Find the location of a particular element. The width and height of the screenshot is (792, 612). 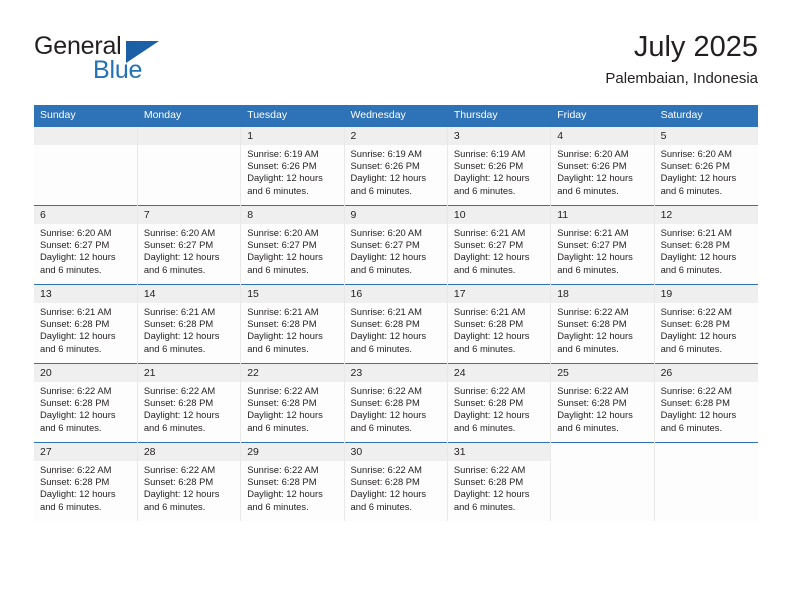

day-number: 26 is located at coordinates (706, 373).